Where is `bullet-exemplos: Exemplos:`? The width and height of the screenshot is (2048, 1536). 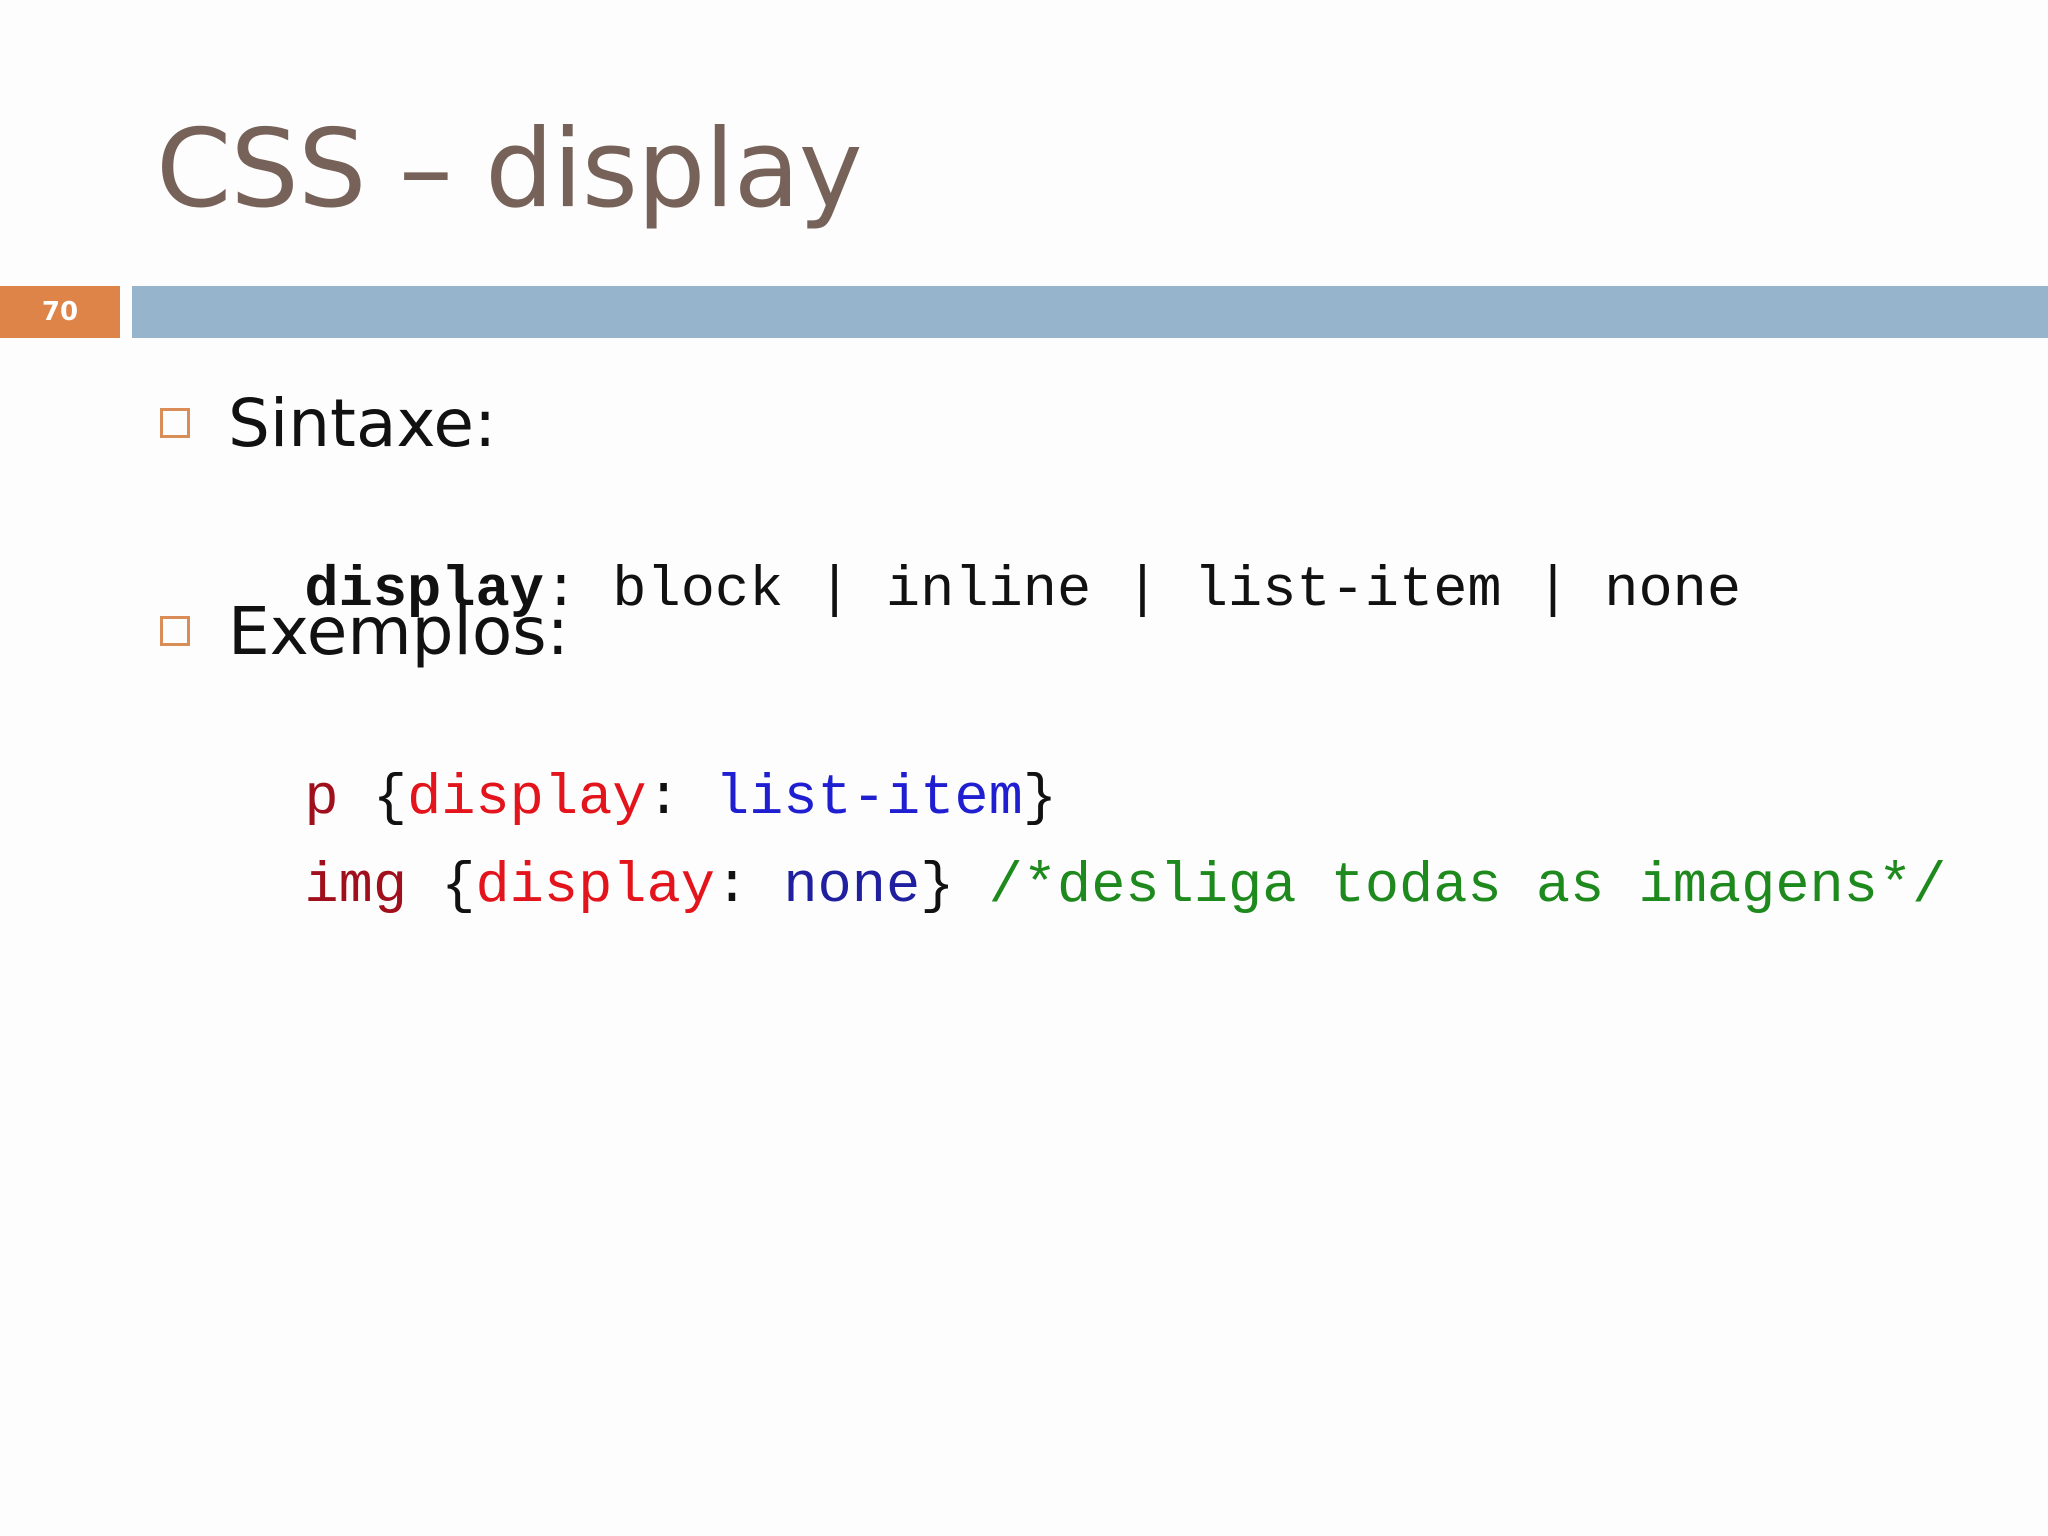
bullet-exemplos: Exemplos: is located at coordinates (364, 631).